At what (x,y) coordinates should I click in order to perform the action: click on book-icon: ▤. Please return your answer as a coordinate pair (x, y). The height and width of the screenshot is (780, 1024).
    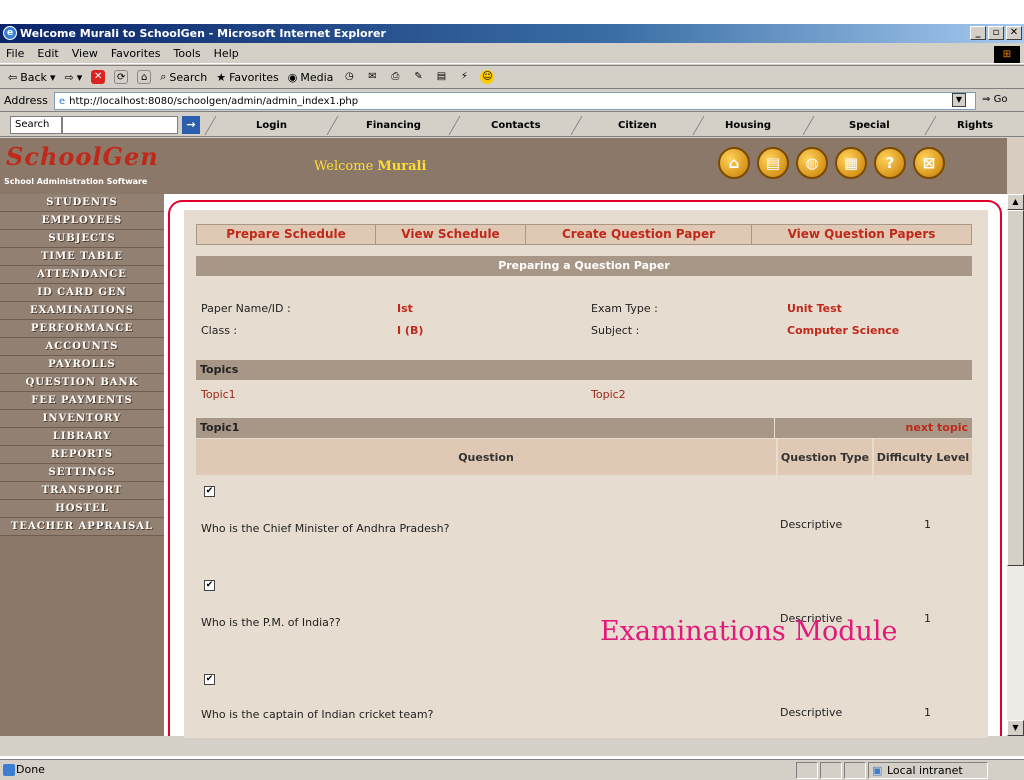
    Looking at the image, I should click on (773, 163).